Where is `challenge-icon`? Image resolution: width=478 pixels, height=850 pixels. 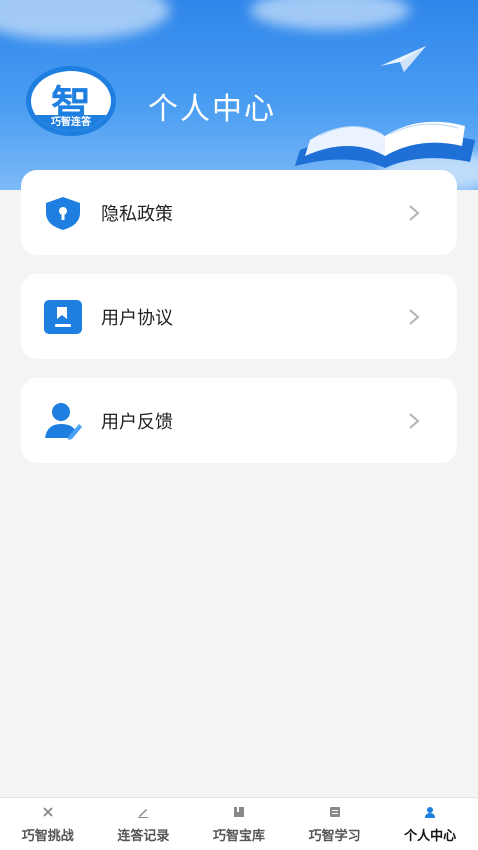
challenge-icon is located at coordinates (48, 812).